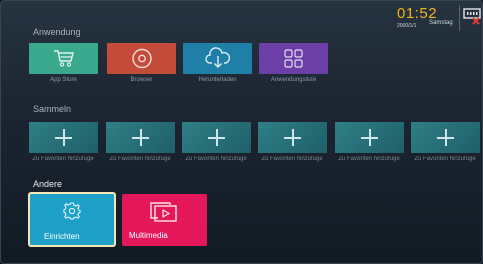 This screenshot has height=264, width=483. I want to click on favorite-label-3: Zu Favoriten hinzufüge, so click(216, 159).